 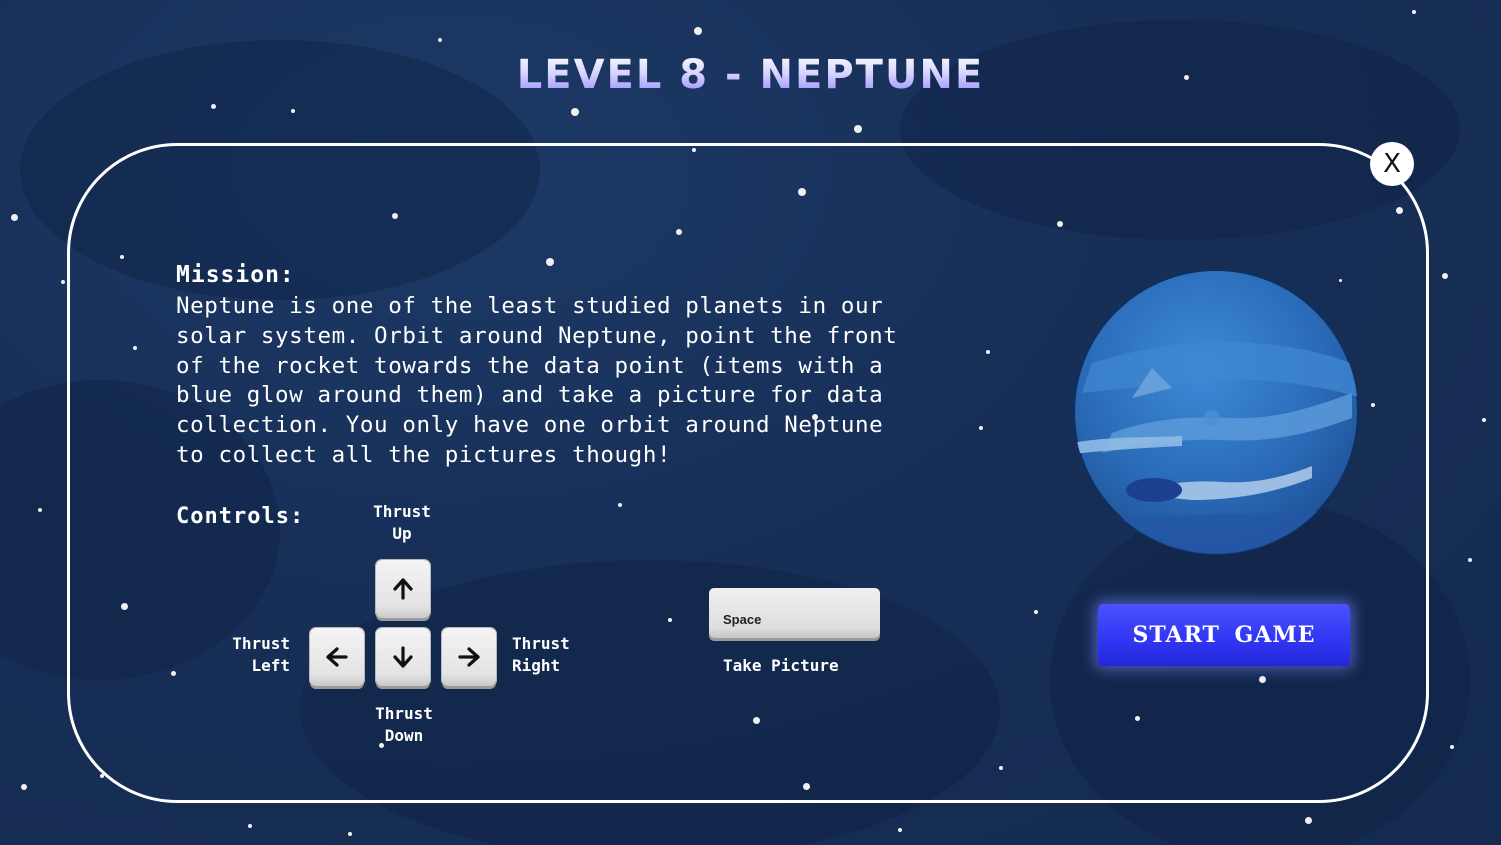 What do you see at coordinates (235, 275) in the screenshot?
I see `mission-heading: Mission:` at bounding box center [235, 275].